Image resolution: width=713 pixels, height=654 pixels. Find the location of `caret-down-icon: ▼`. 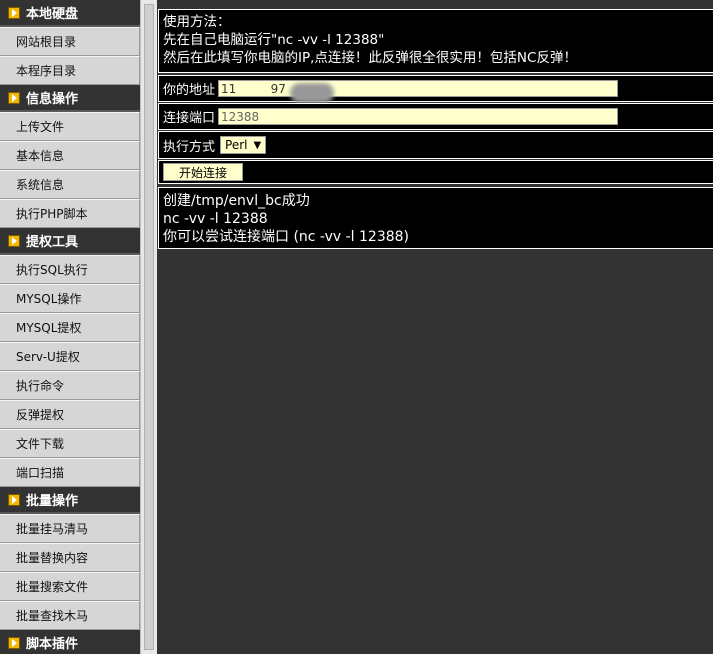

caret-down-icon: ▼ is located at coordinates (257, 145).